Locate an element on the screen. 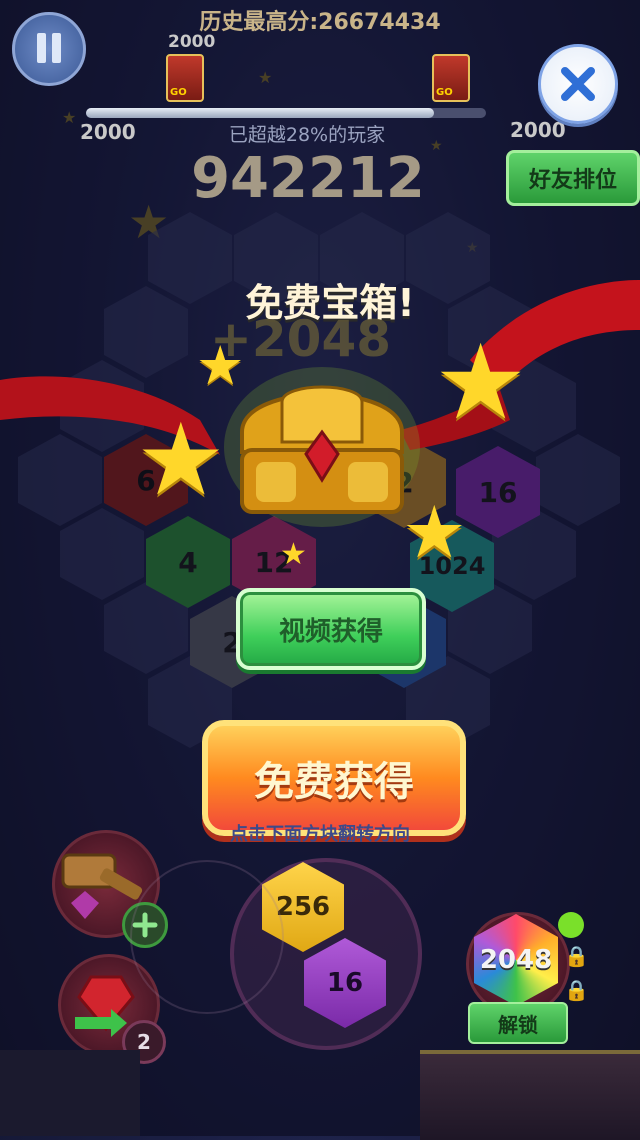 Image resolution: width=640 pixels, height=1140 pixels. best-score-label: 历史最高分: is located at coordinates (259, 22).